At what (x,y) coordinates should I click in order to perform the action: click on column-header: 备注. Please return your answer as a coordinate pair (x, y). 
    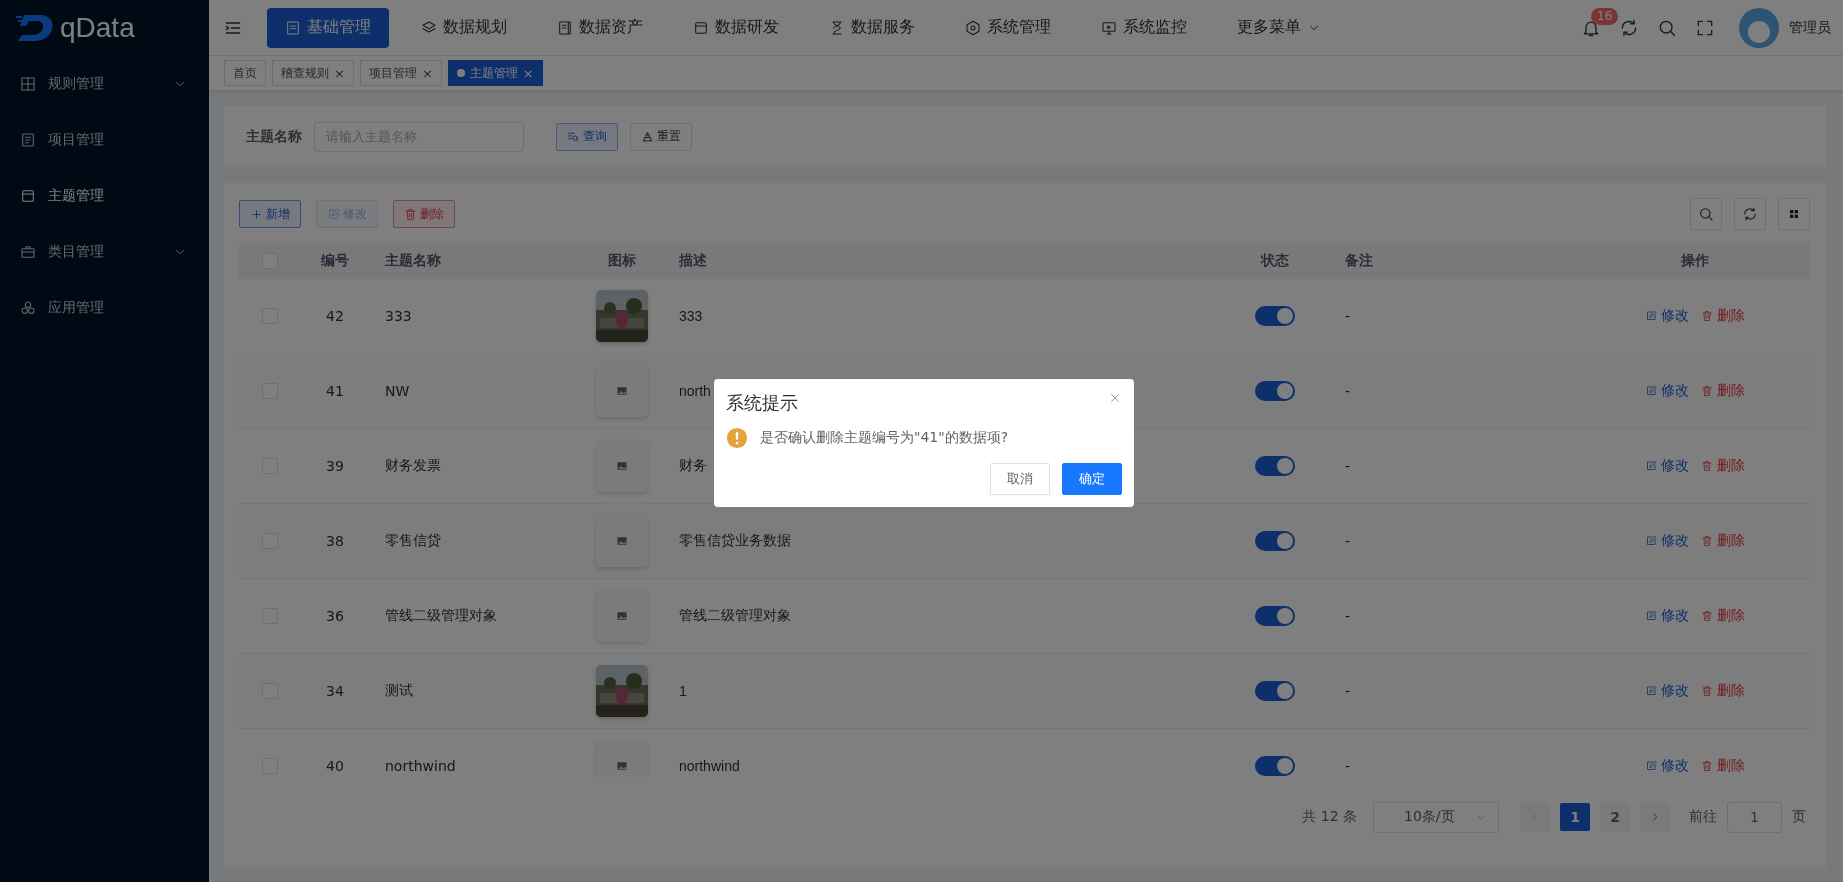
    Looking at the image, I should click on (1359, 261).